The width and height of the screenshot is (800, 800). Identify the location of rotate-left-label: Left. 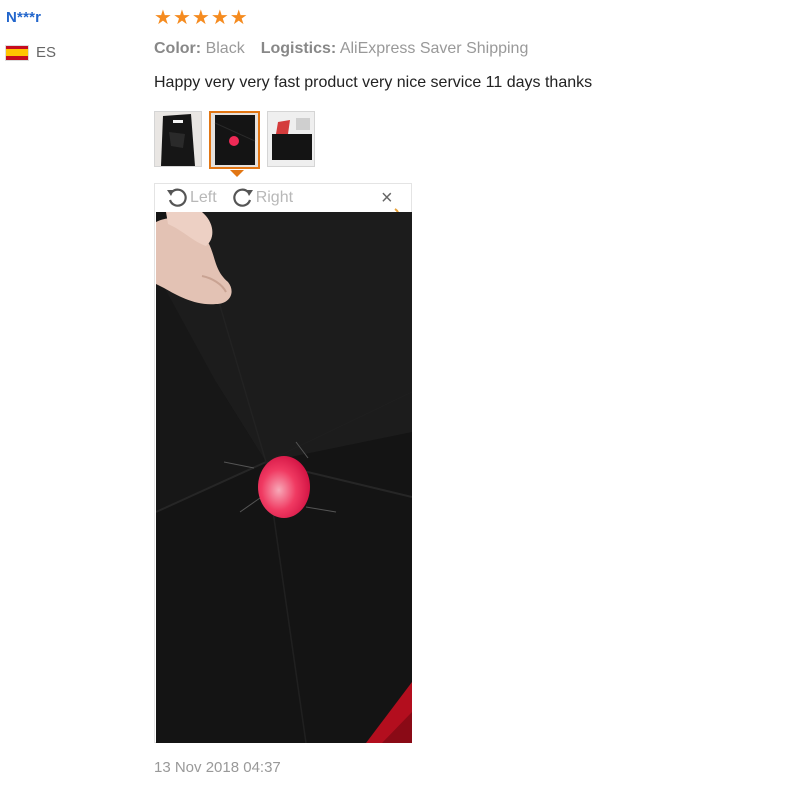
(203, 197).